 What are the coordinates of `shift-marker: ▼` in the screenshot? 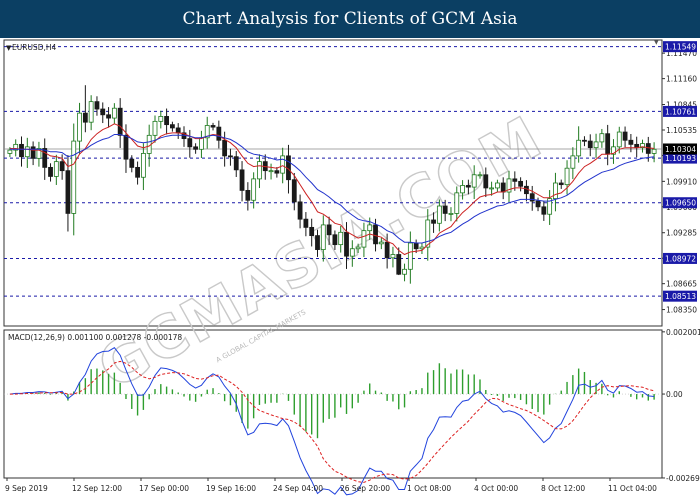 It's located at (656, 42).